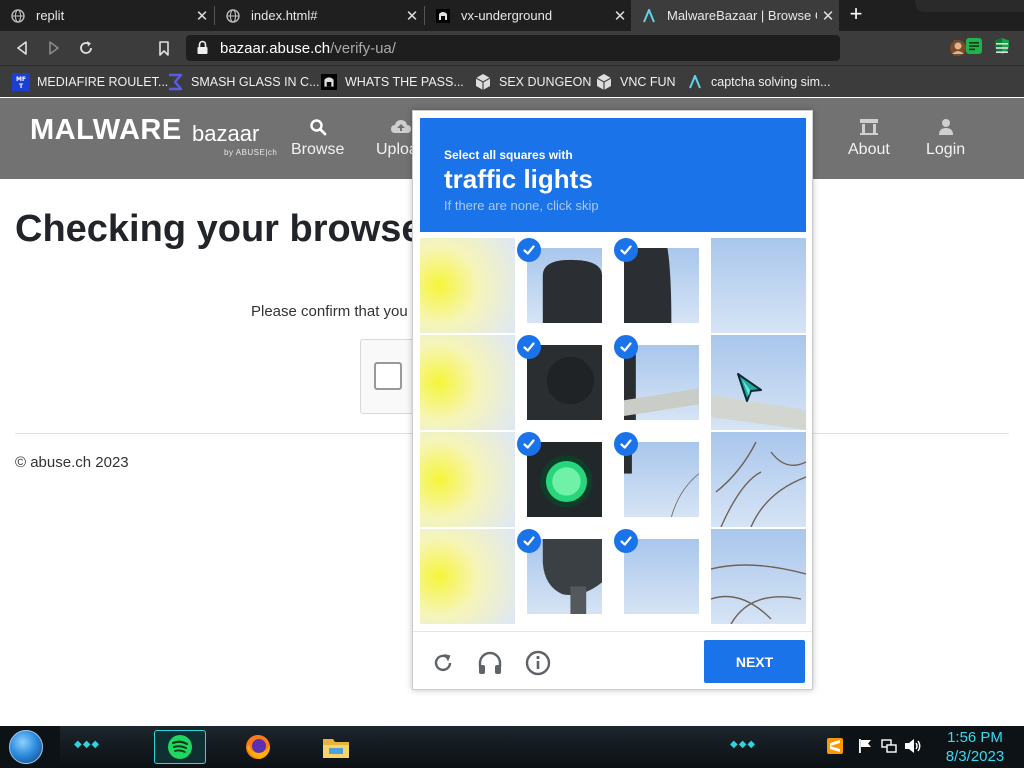 This screenshot has width=1024, height=768. What do you see at coordinates (226, 229) in the screenshot?
I see `page-title: Checking your browser` at bounding box center [226, 229].